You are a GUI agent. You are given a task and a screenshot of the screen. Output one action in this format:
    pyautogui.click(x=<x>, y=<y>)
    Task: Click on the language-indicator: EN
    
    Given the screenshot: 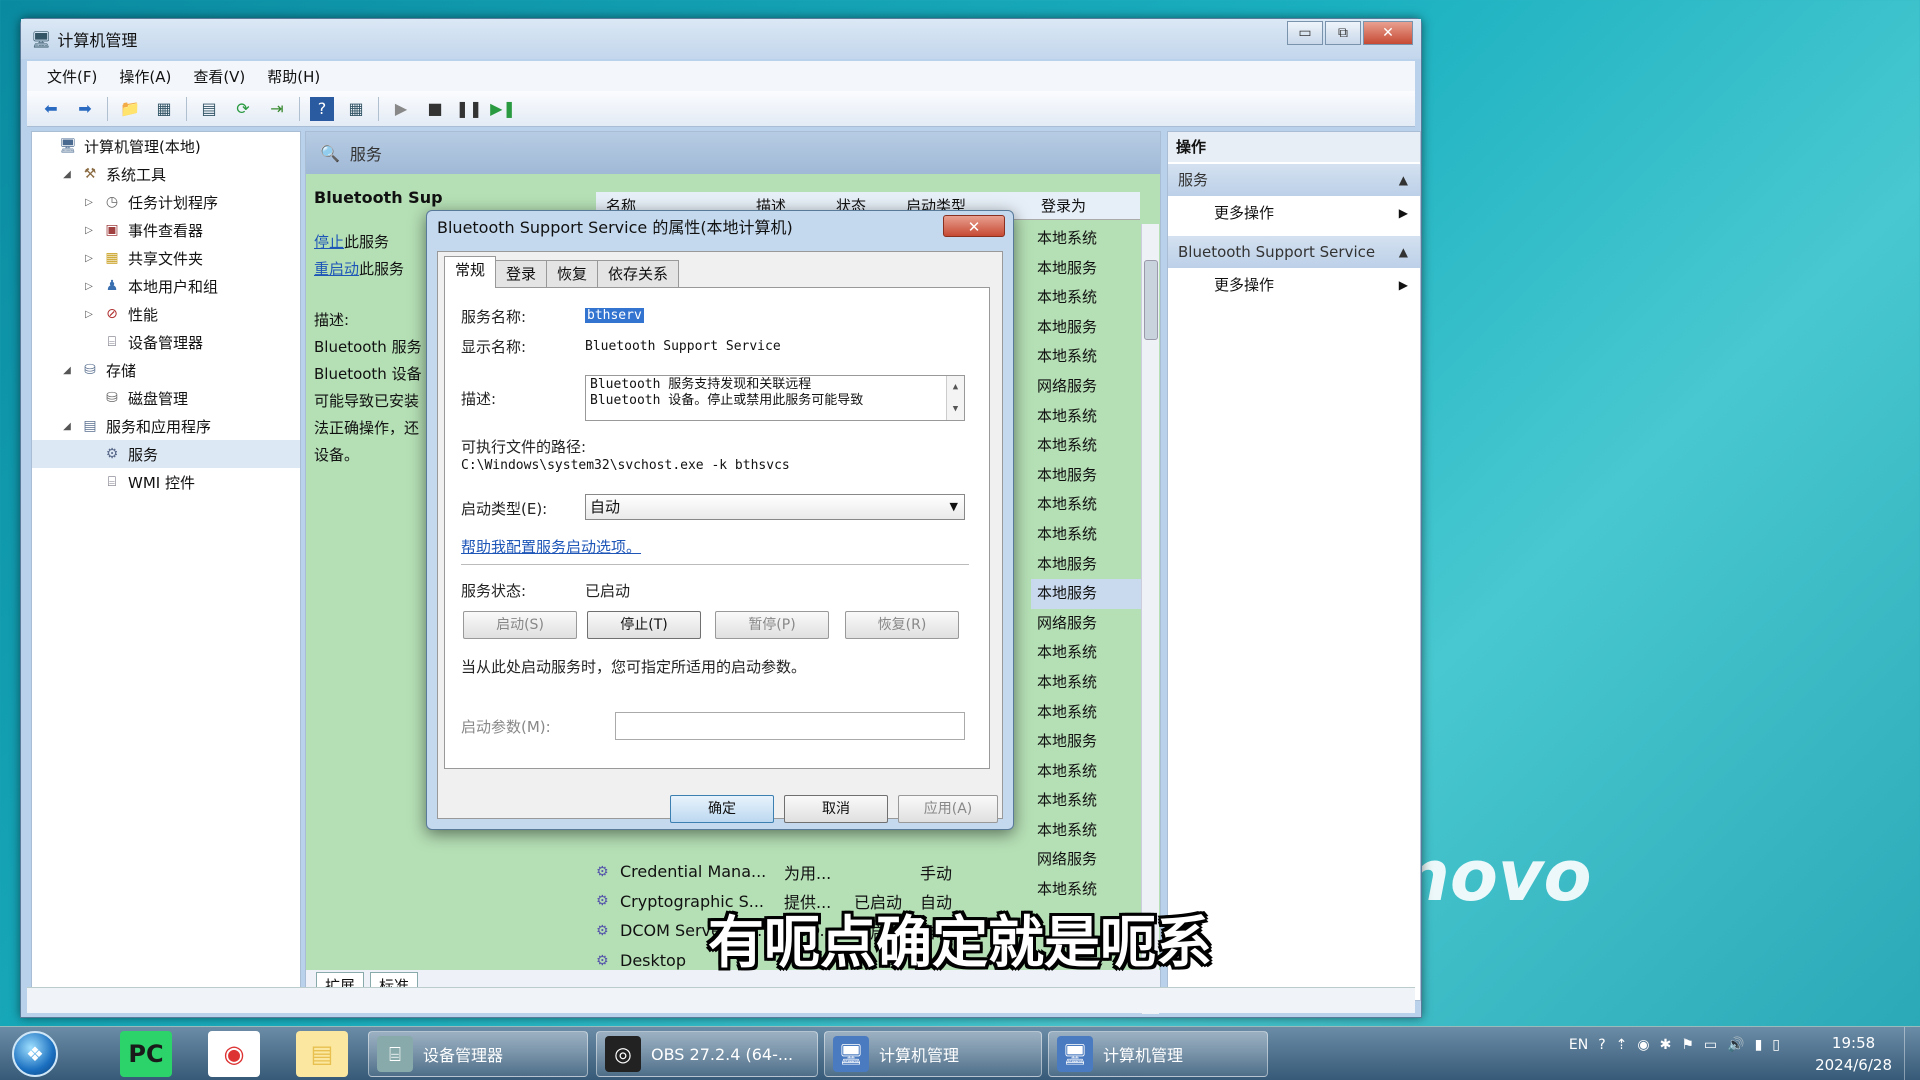 What is the action you would take?
    pyautogui.click(x=1578, y=1045)
    